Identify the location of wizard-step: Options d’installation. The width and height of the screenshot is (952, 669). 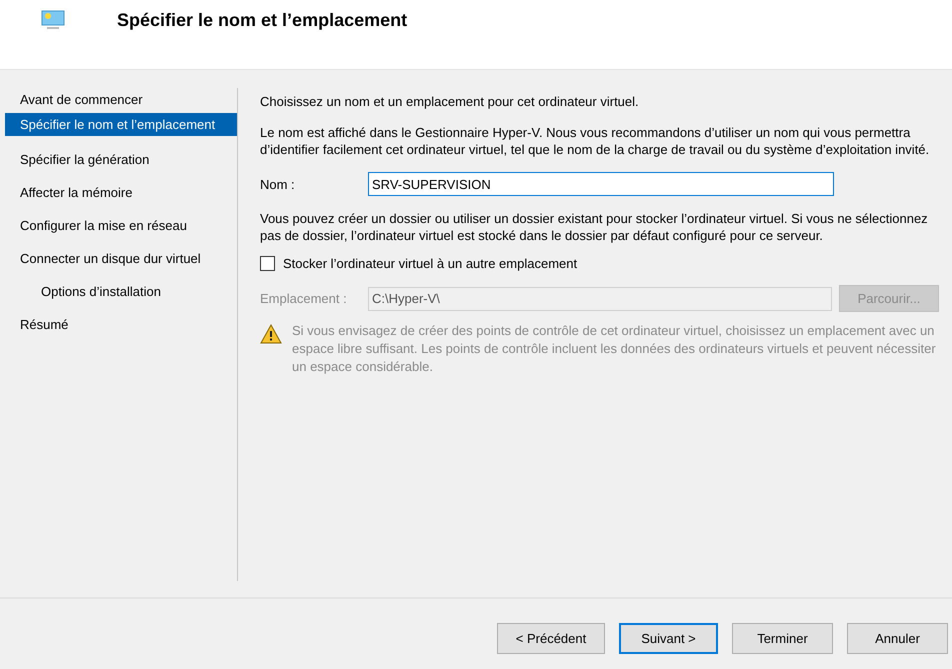
(121, 291).